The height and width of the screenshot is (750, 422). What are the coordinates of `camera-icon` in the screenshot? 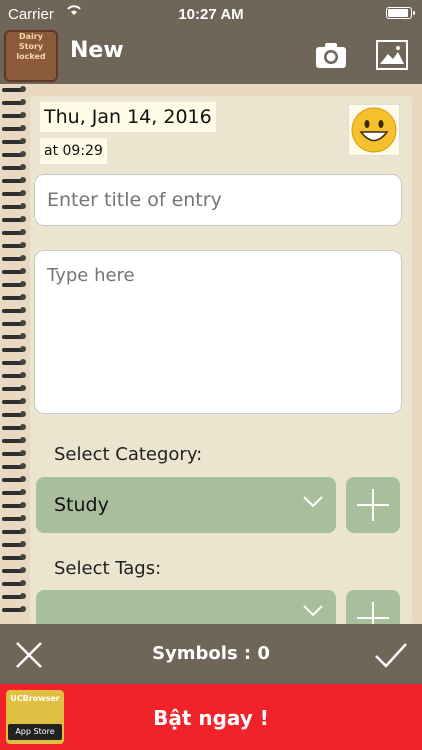 It's located at (331, 55).